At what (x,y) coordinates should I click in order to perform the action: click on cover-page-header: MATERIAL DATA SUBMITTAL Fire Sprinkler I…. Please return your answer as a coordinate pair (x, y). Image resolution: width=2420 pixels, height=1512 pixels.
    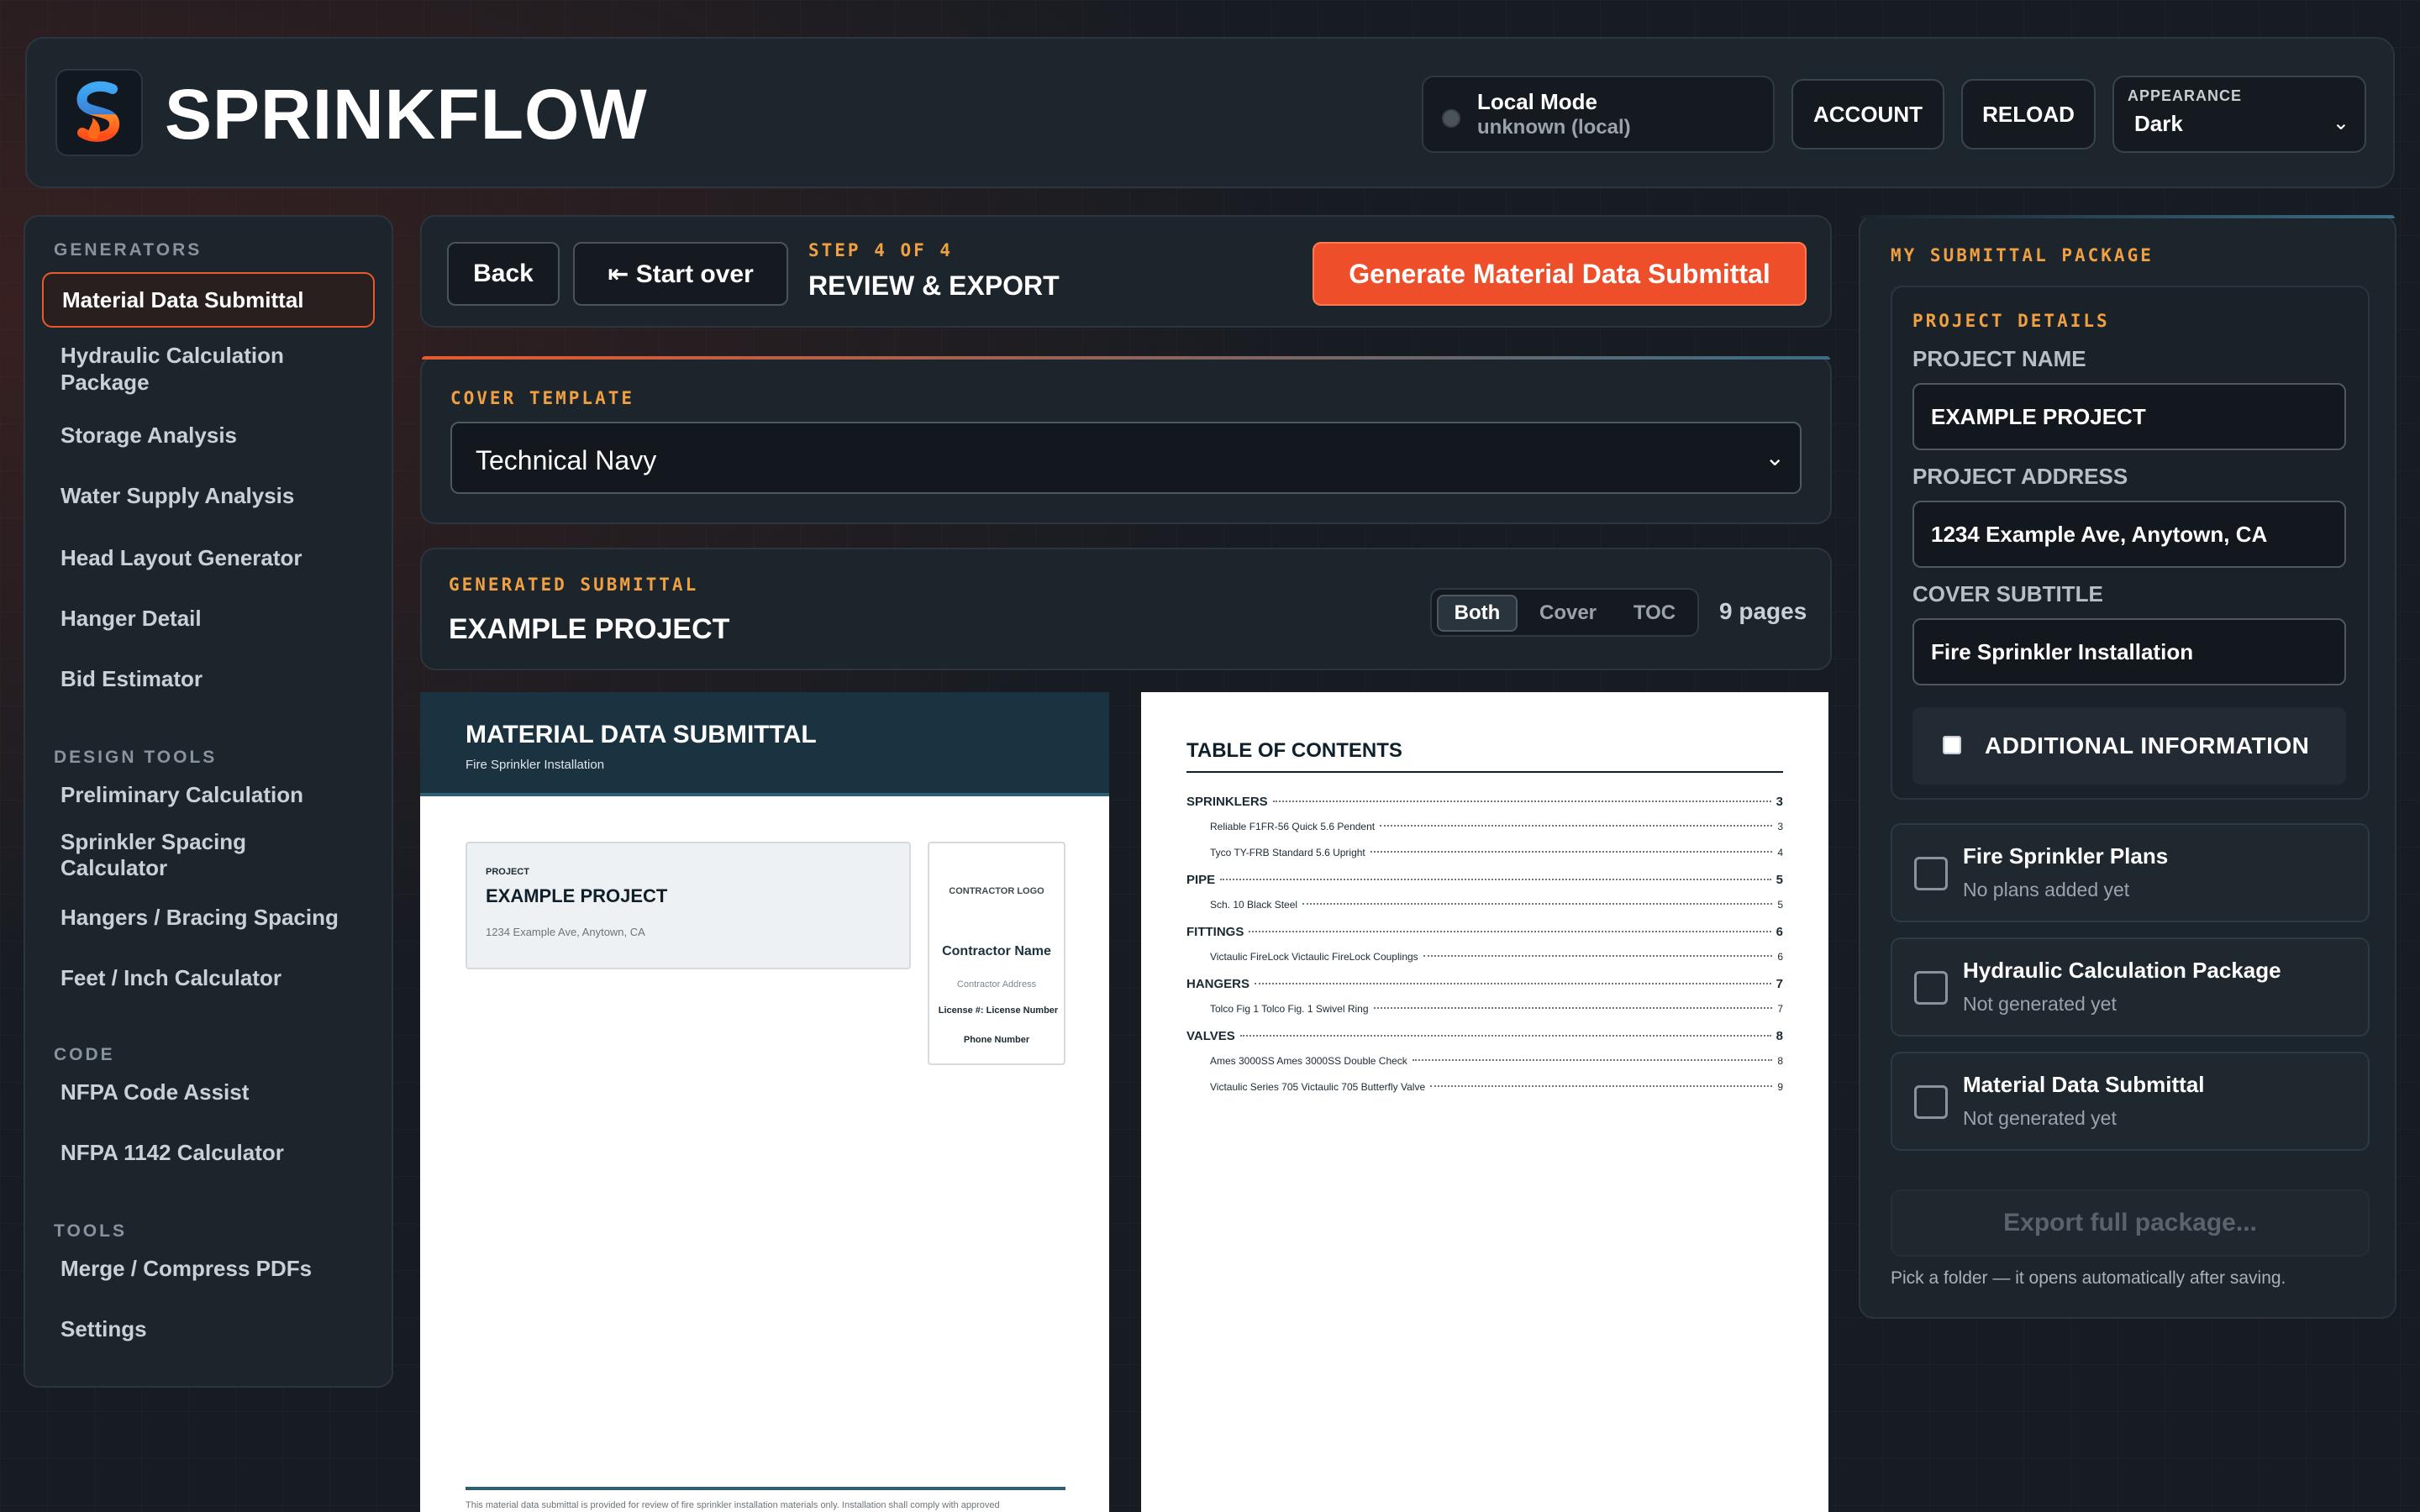
    Looking at the image, I should click on (764, 744).